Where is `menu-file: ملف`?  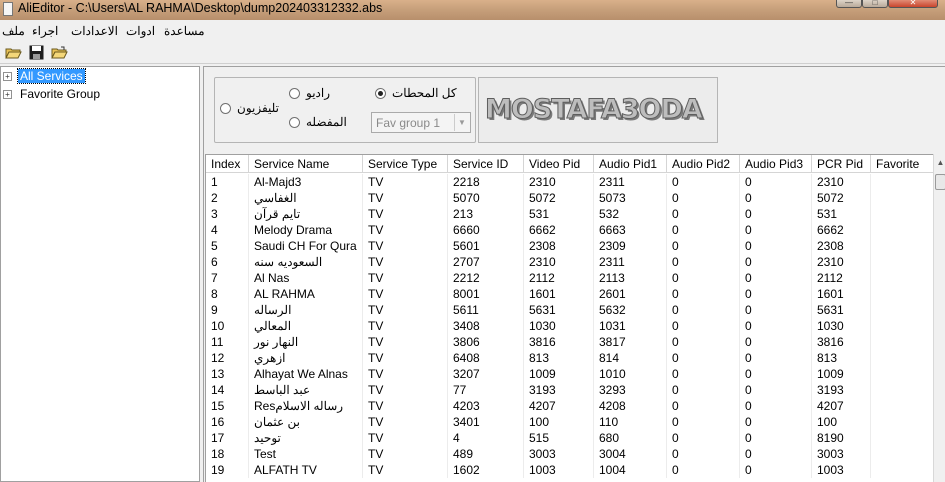
menu-file: ملف is located at coordinates (13, 31).